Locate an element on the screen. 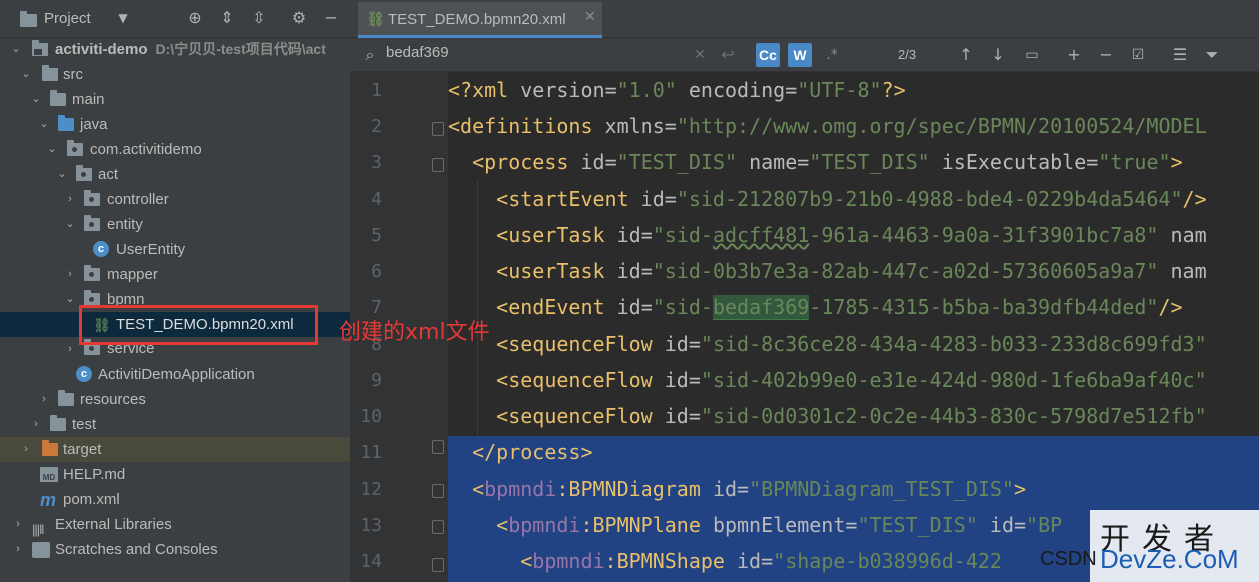 Image resolution: width=1259 pixels, height=582 pixels. tree-item-activiti-demo: ⌄ activiti-demo D:\宁贝贝-test项目代码\act is located at coordinates (175, 49).